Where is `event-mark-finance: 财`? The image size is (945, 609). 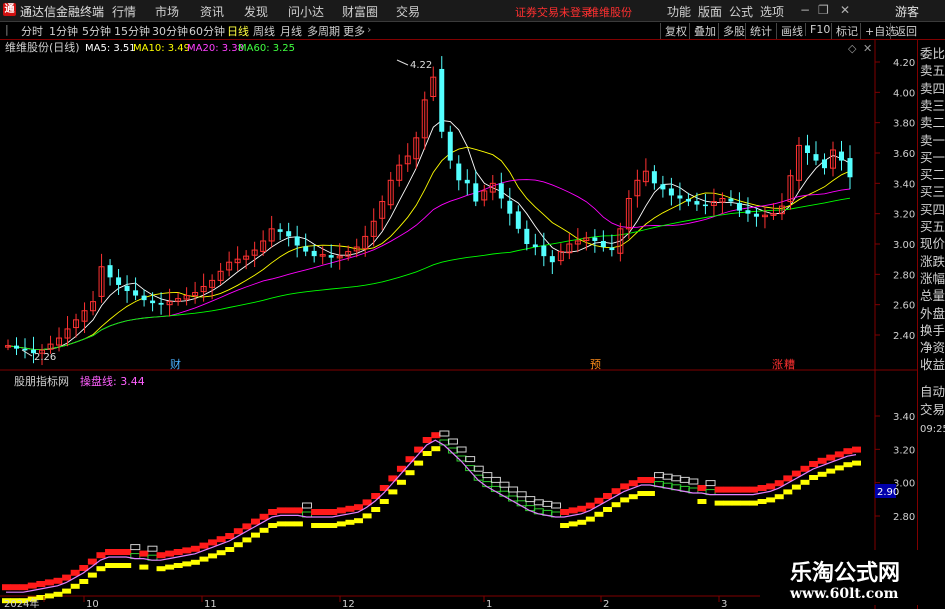 event-mark-finance: 财 is located at coordinates (175, 364).